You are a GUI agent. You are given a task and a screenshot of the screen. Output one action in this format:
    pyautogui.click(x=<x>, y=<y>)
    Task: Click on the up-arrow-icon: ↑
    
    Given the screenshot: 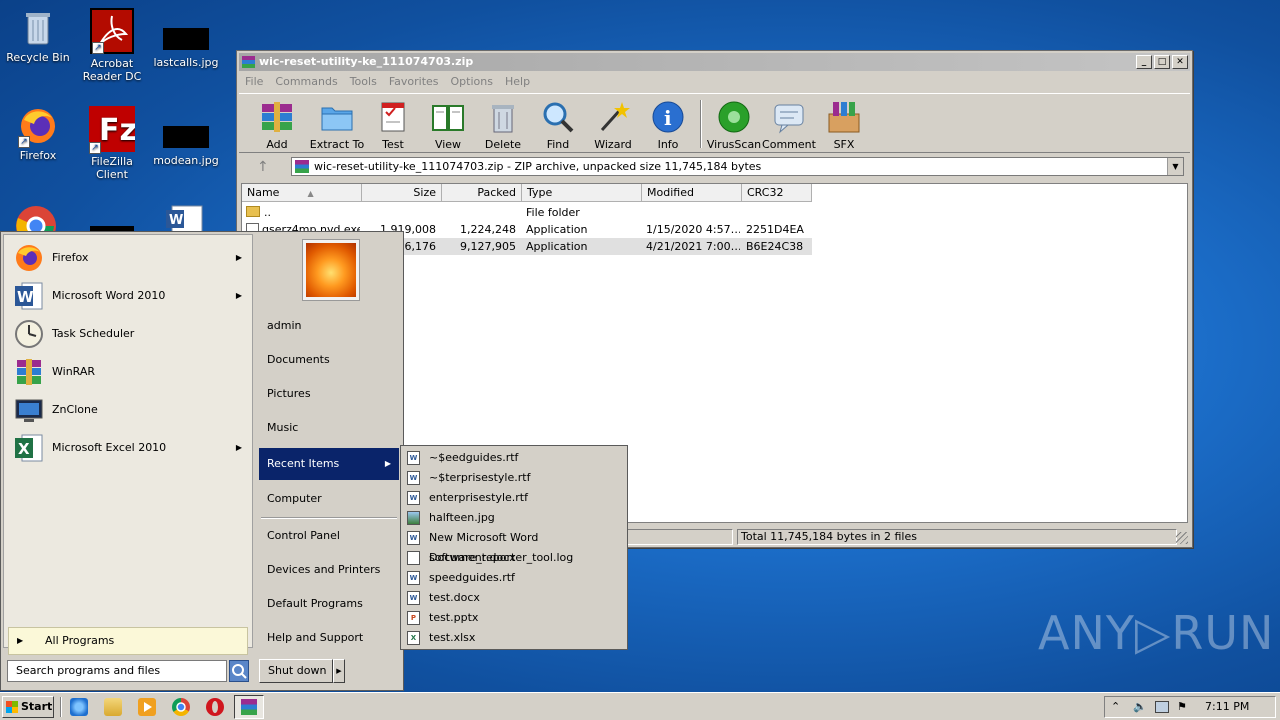 What is the action you would take?
    pyautogui.click(x=263, y=167)
    